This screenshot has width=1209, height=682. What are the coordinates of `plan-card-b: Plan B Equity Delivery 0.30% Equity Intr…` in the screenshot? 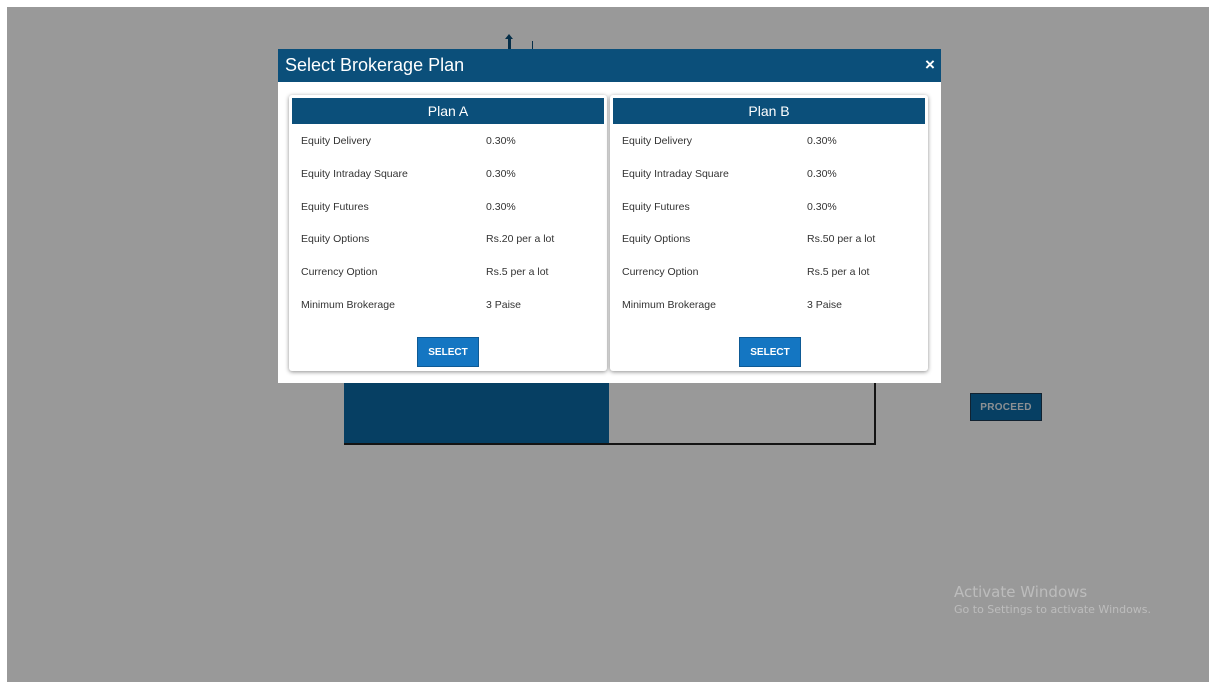 It's located at (769, 233).